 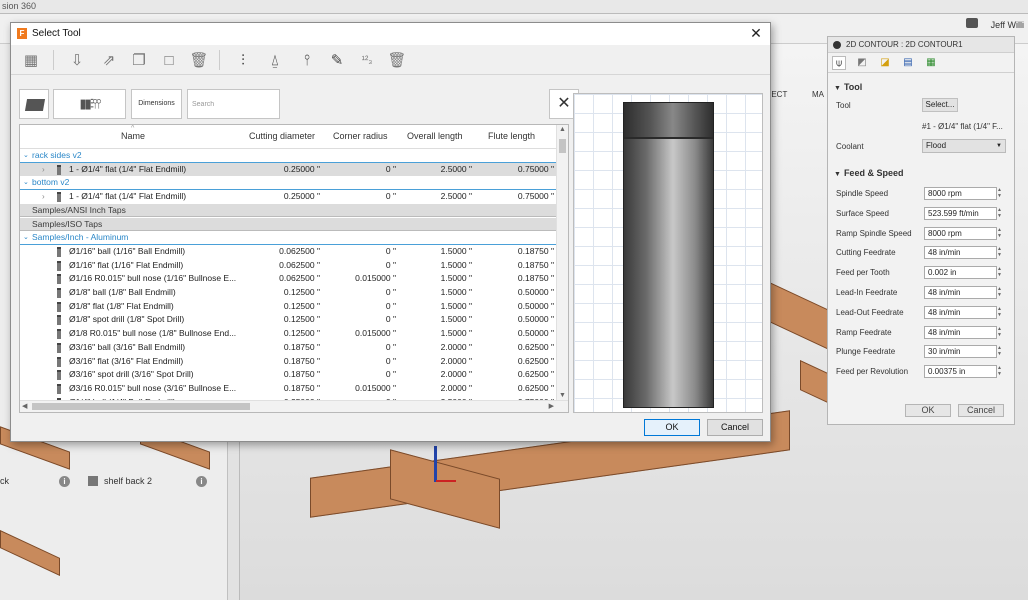 I want to click on tool-section-header: ▼ Tool, so click(x=848, y=87).